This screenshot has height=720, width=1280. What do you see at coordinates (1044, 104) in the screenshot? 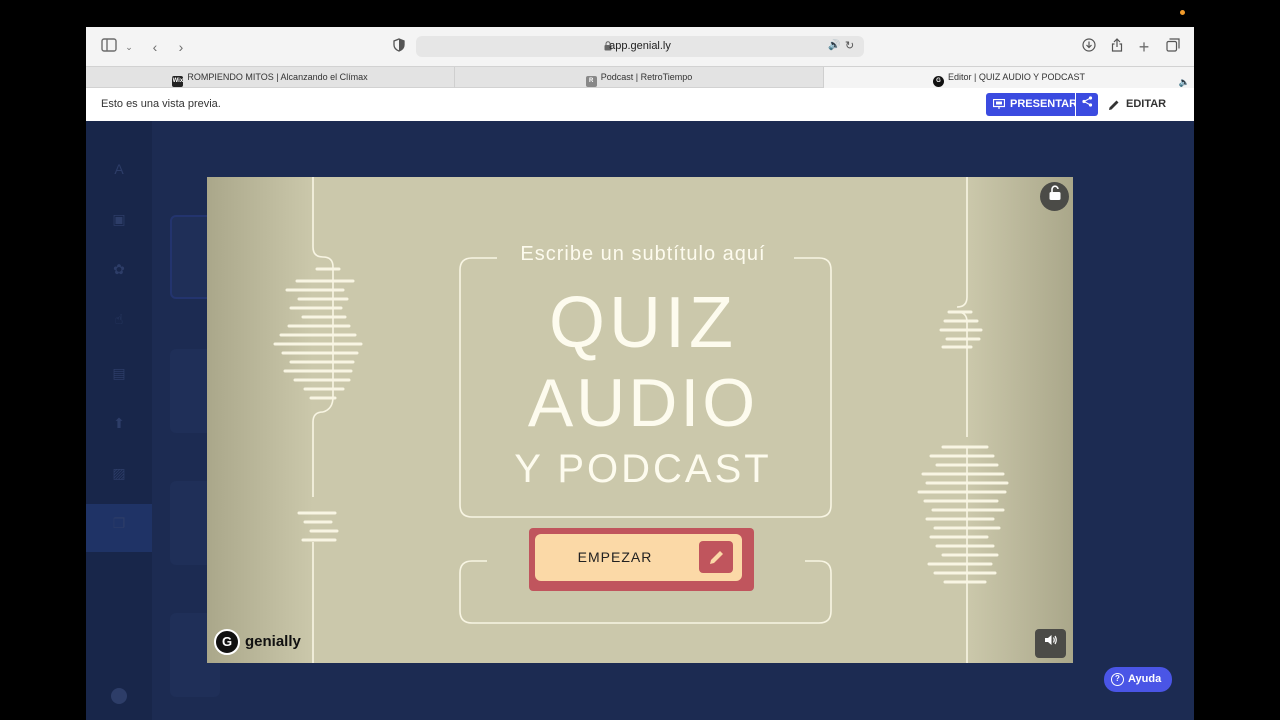
I see `present-label: PRESENTAR` at bounding box center [1044, 104].